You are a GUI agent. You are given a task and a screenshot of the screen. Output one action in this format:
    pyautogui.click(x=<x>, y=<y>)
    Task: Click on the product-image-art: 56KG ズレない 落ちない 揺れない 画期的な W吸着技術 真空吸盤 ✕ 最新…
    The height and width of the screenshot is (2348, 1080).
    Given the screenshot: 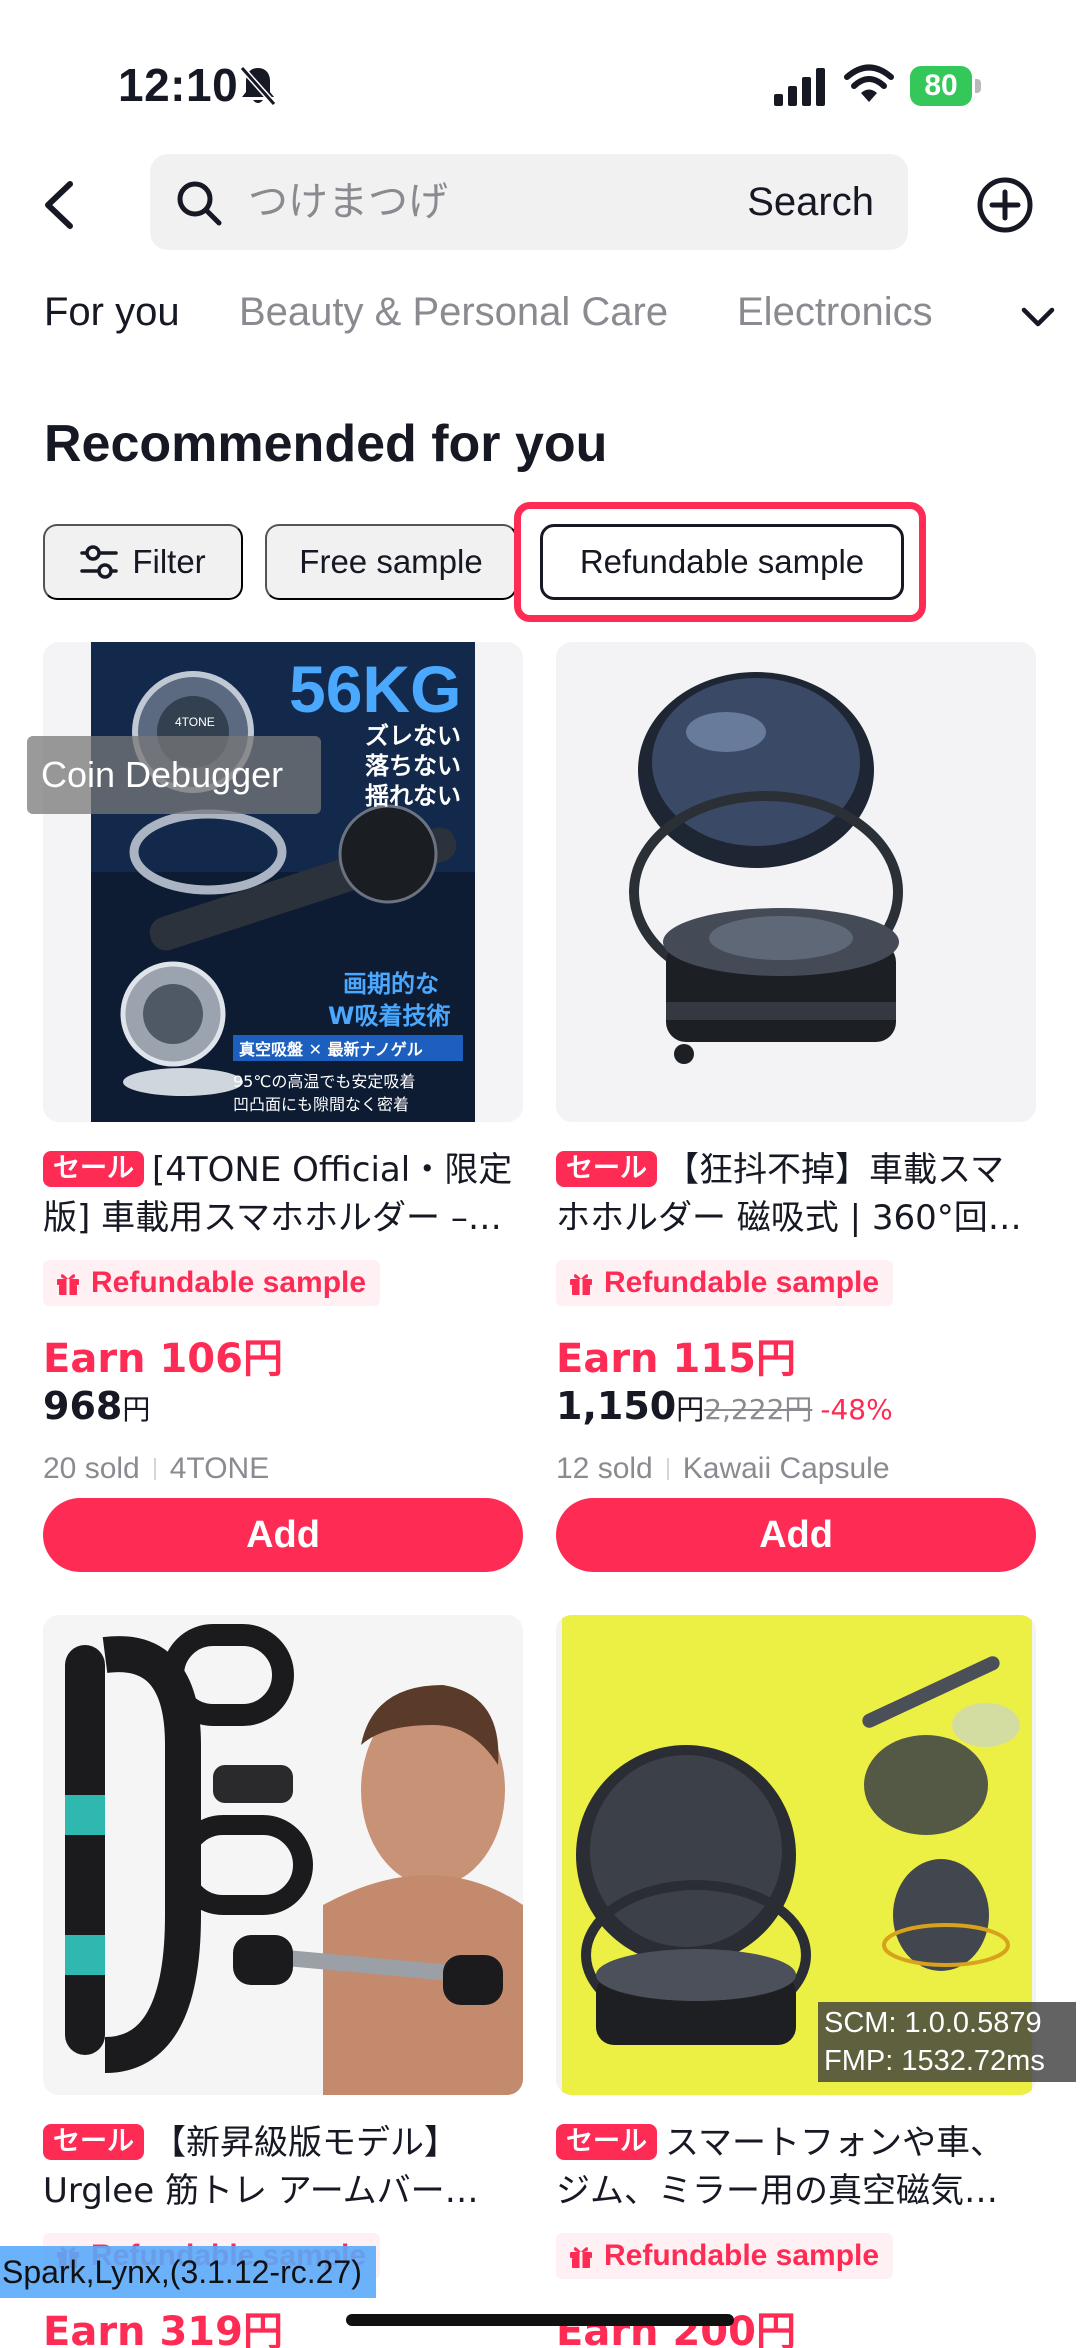 What is the action you would take?
    pyautogui.click(x=283, y=882)
    